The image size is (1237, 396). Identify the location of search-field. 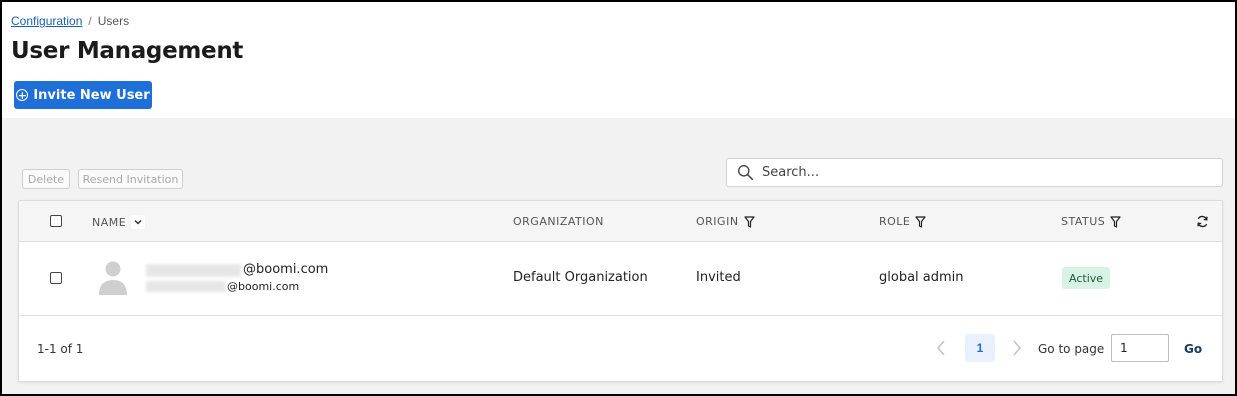
(974, 172).